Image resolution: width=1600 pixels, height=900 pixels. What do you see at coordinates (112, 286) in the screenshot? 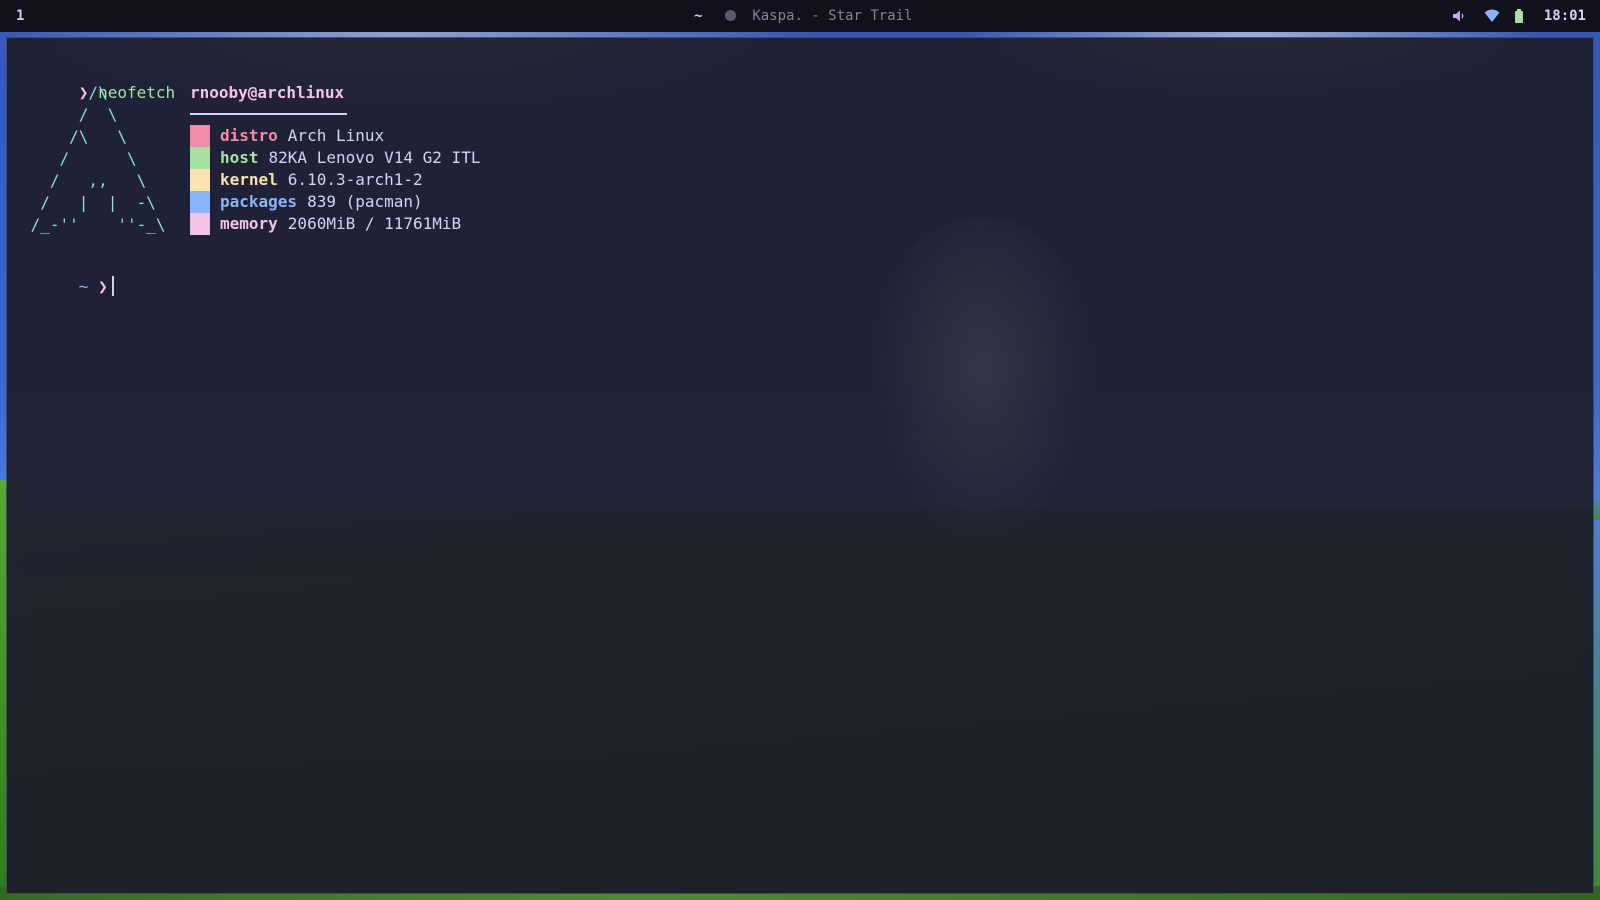
I see `text-cursor` at bounding box center [112, 286].